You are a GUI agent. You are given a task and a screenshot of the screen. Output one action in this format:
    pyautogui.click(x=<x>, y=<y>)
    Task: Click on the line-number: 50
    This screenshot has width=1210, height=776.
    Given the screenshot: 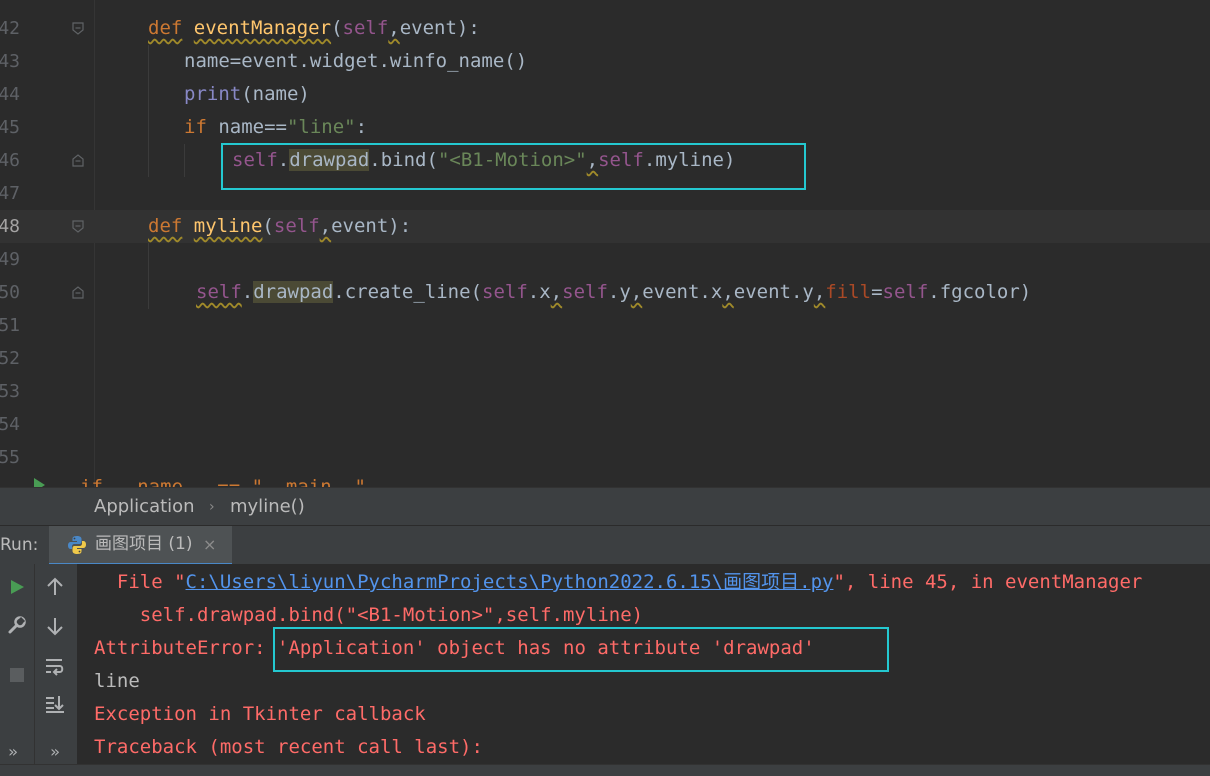 What is the action you would take?
    pyautogui.click(x=10, y=292)
    